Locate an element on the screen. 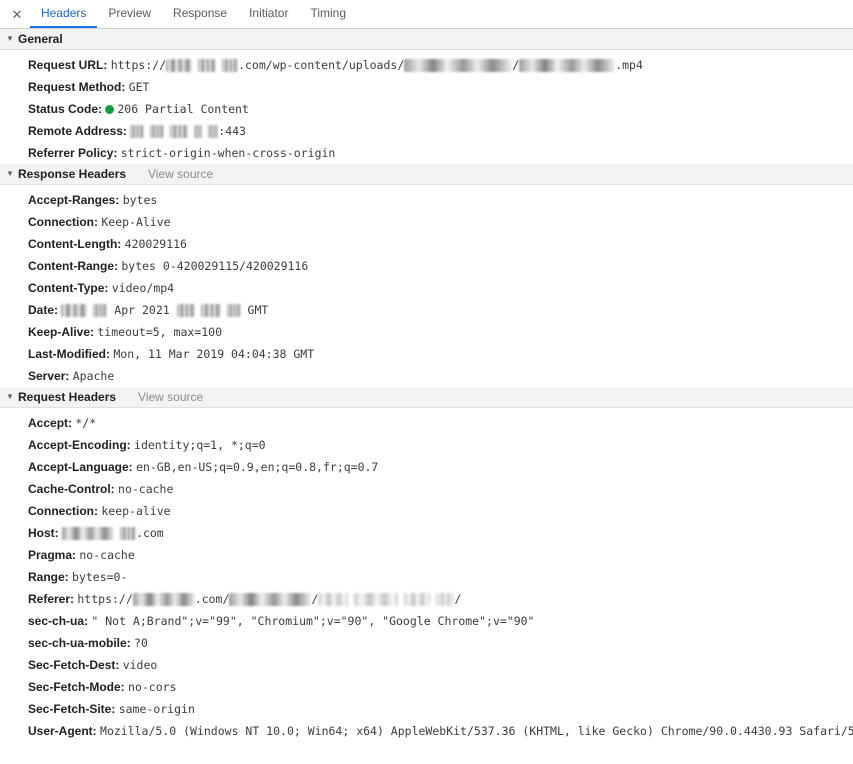  header-row: Referer: https:// .com/ / / is located at coordinates (426, 599).